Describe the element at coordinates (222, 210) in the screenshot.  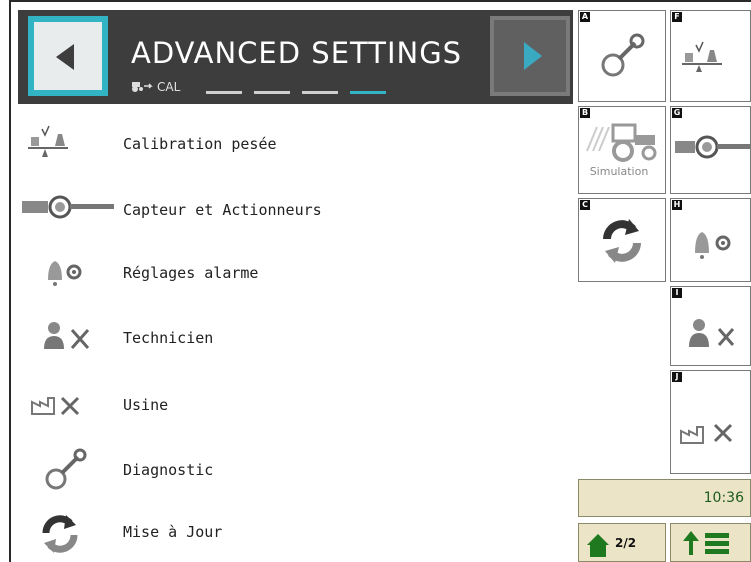
I see `menu-label: Capteur et Actionneurs` at that location.